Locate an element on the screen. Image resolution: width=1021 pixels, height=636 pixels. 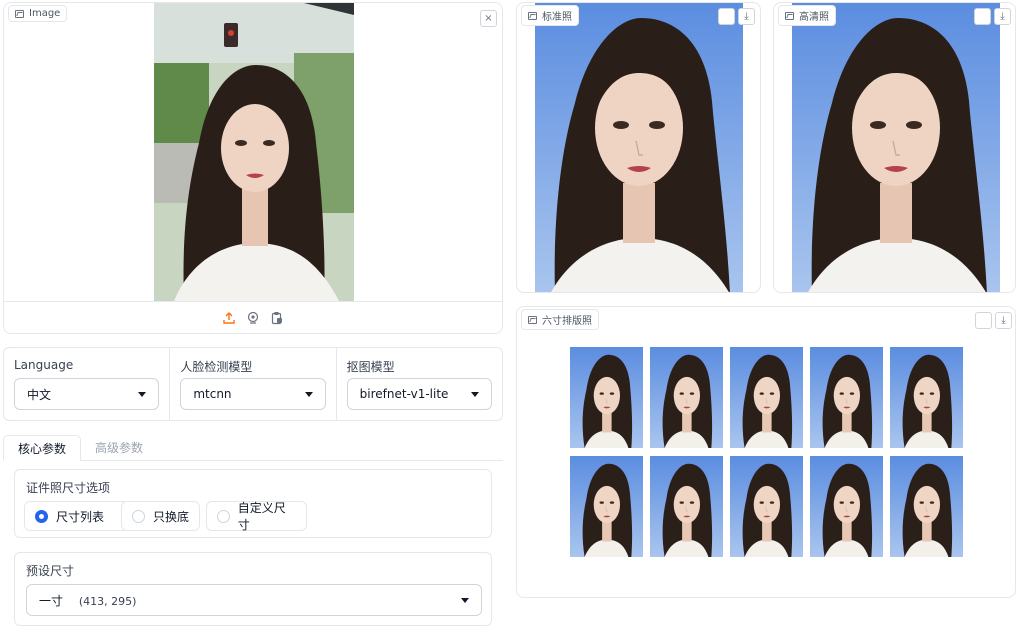
preset-size-dropdown: 一寸 (413, 295) is located at coordinates (254, 600).